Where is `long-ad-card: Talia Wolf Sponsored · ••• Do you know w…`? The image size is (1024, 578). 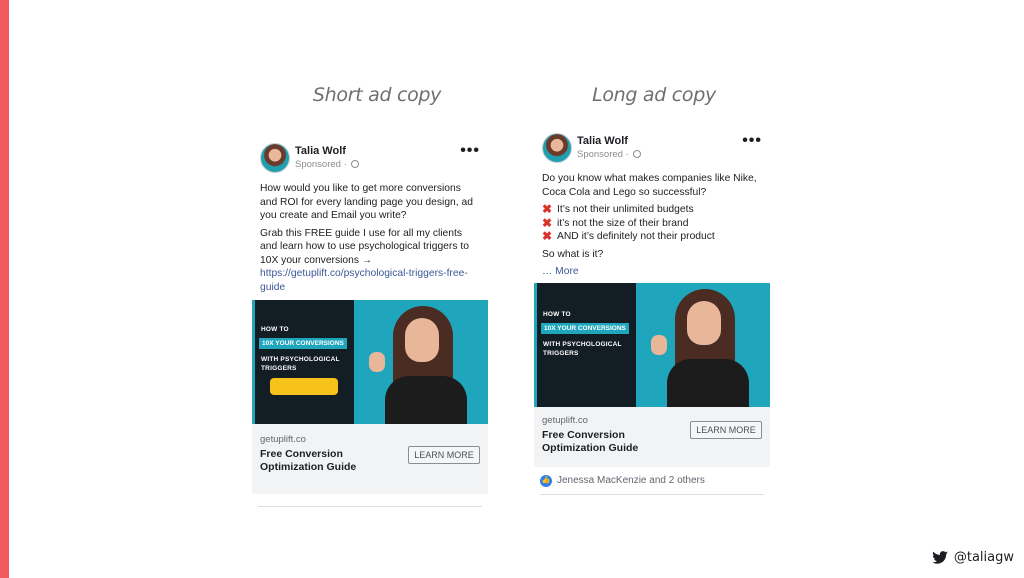 long-ad-card: Talia Wolf Sponsored · ••• Do you know w… is located at coordinates (652, 312).